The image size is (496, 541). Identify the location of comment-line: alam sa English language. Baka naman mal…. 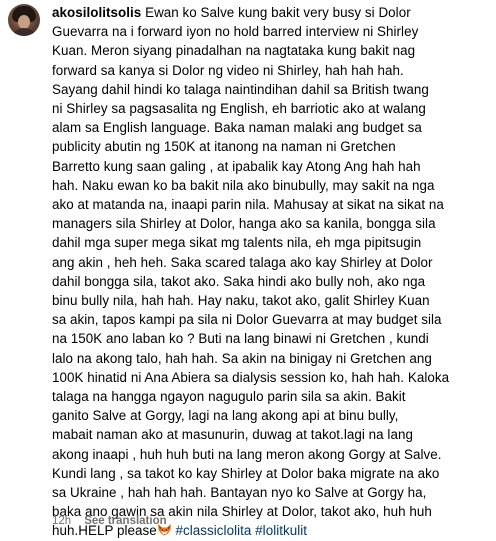
(237, 128).